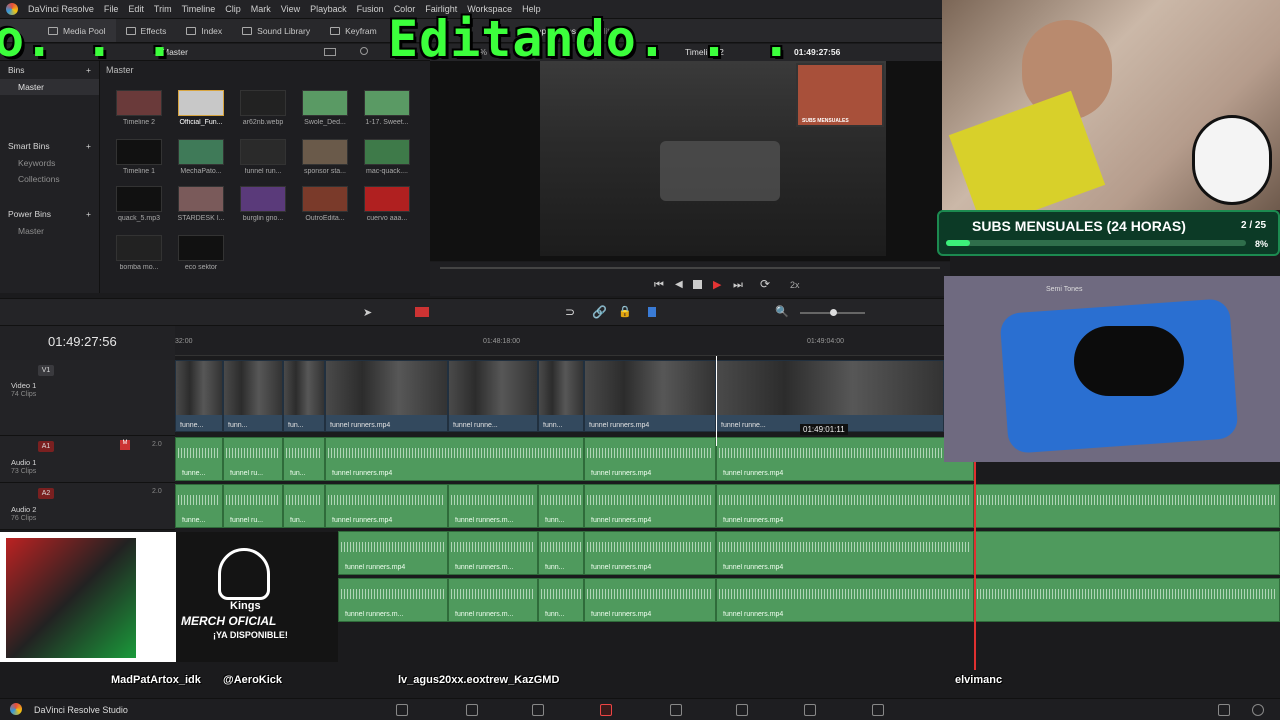 This screenshot has height=720, width=1280. What do you see at coordinates (199, 9) in the screenshot?
I see `menu-timeline: Timeline` at bounding box center [199, 9].